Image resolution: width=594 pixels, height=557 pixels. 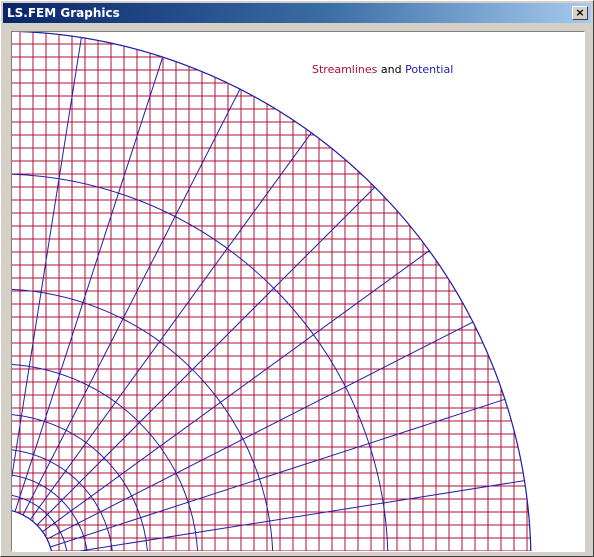 What do you see at coordinates (63, 13) in the screenshot?
I see `window-title: LS.FEM Graphics` at bounding box center [63, 13].